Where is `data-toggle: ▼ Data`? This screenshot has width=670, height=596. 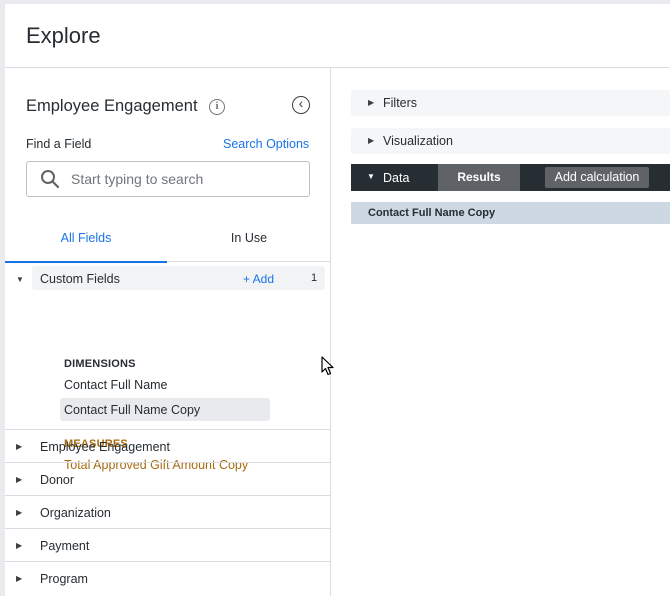
data-toggle: ▼ Data is located at coordinates (394, 177).